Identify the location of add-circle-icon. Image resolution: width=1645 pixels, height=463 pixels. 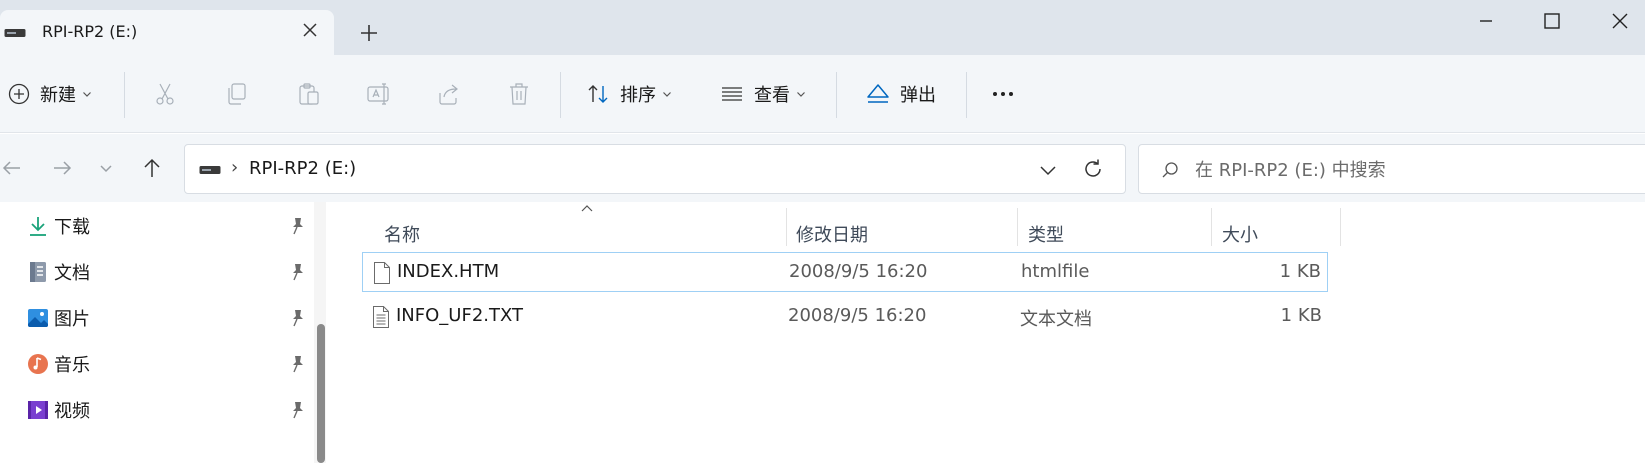
(19, 94).